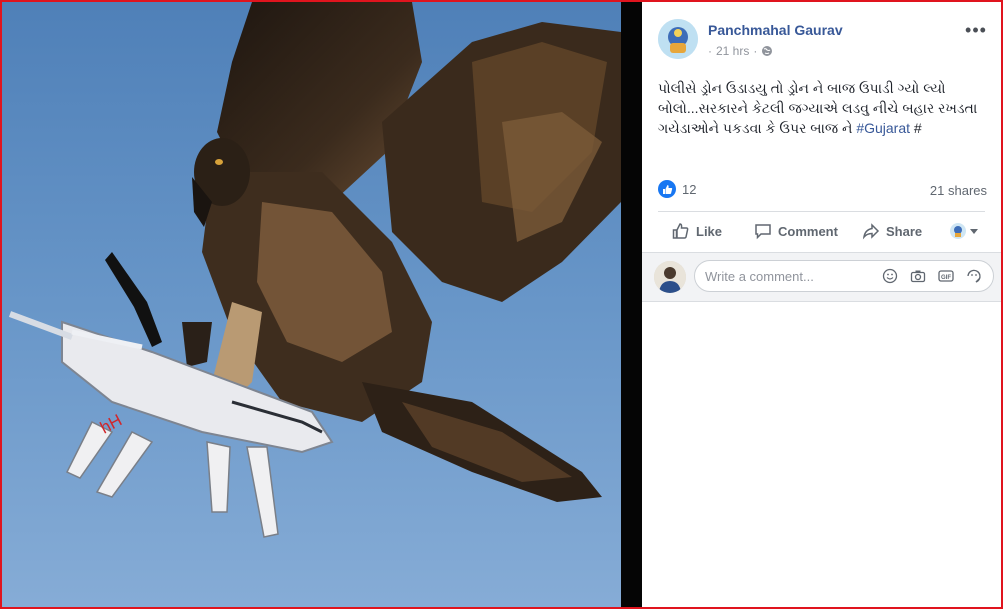 The width and height of the screenshot is (1003, 609). I want to click on action-bar: Like Comment Share, so click(821, 232).